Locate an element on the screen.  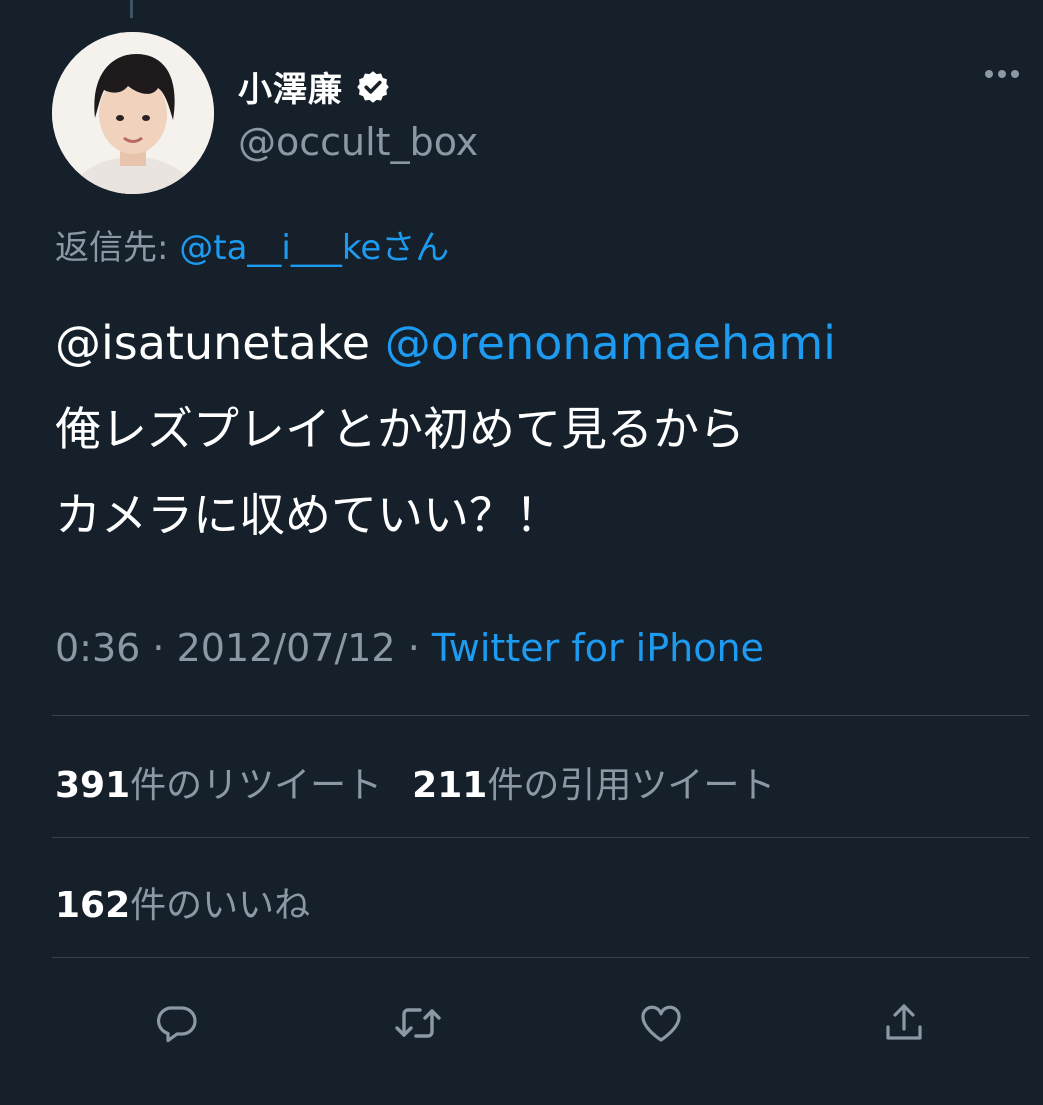
tweet-time: 0:36 is located at coordinates (97, 648).